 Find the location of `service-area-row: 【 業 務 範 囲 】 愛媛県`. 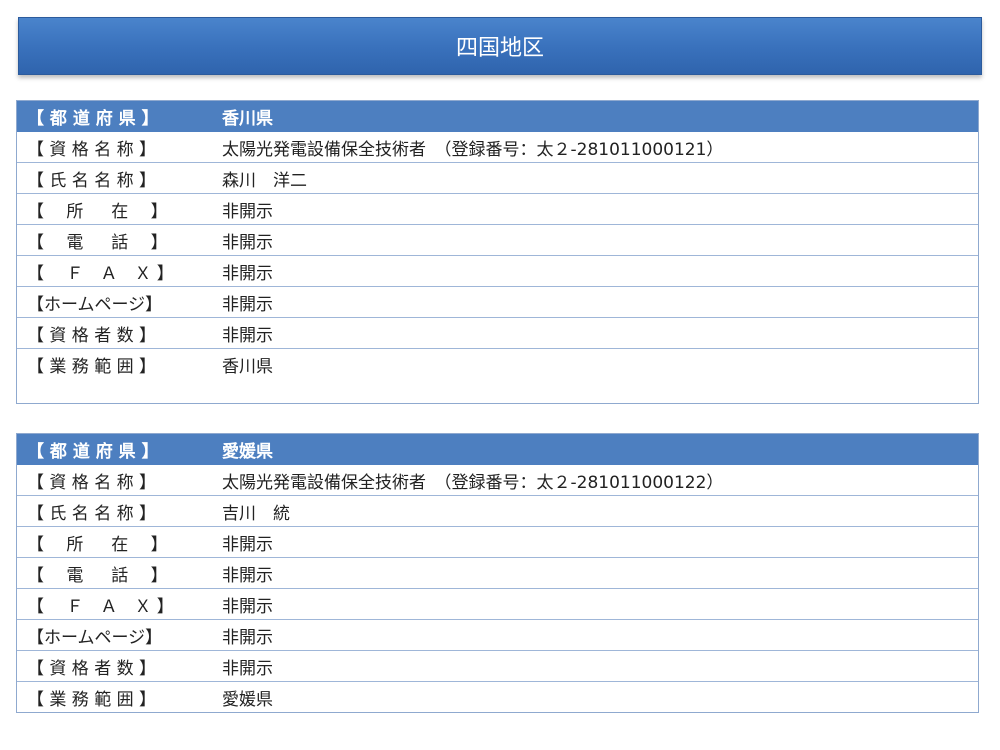

service-area-row: 【 業 務 範 囲 】 愛媛県 is located at coordinates (497, 697).